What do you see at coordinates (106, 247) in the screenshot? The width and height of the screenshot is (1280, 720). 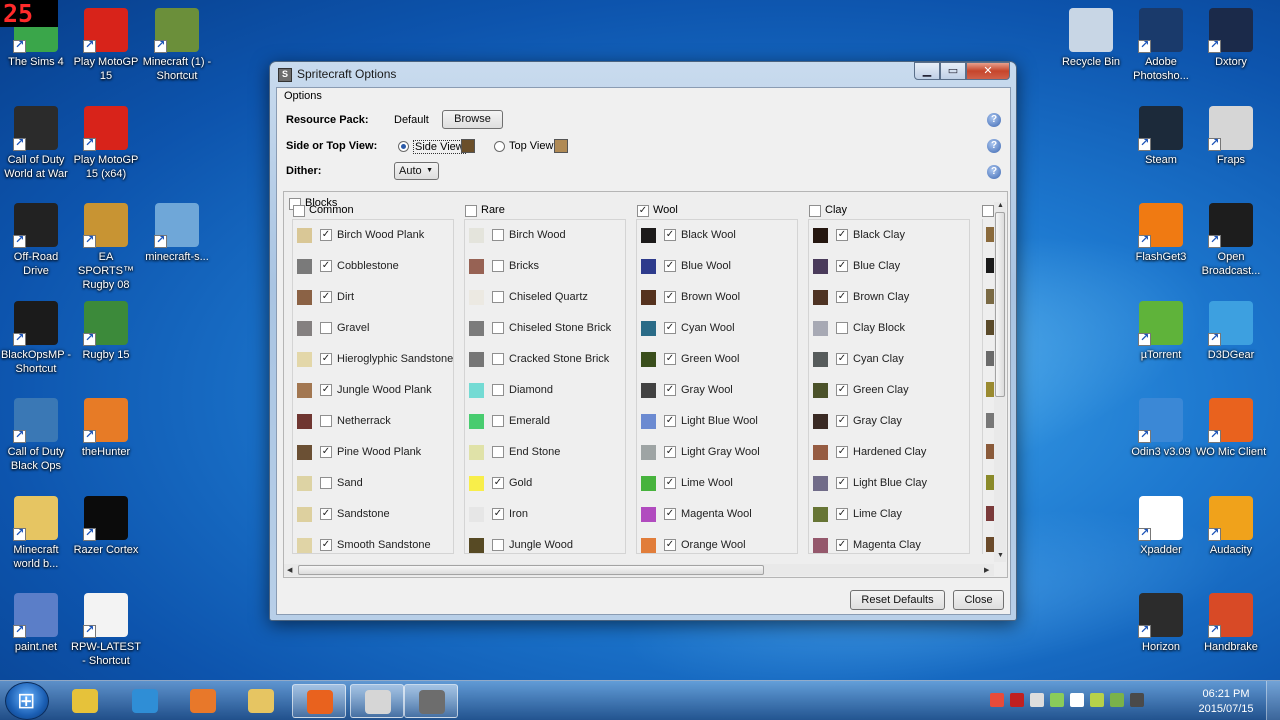 I see `desktop-icon-rugby08: EA SPORTS™ Rugby 08` at bounding box center [106, 247].